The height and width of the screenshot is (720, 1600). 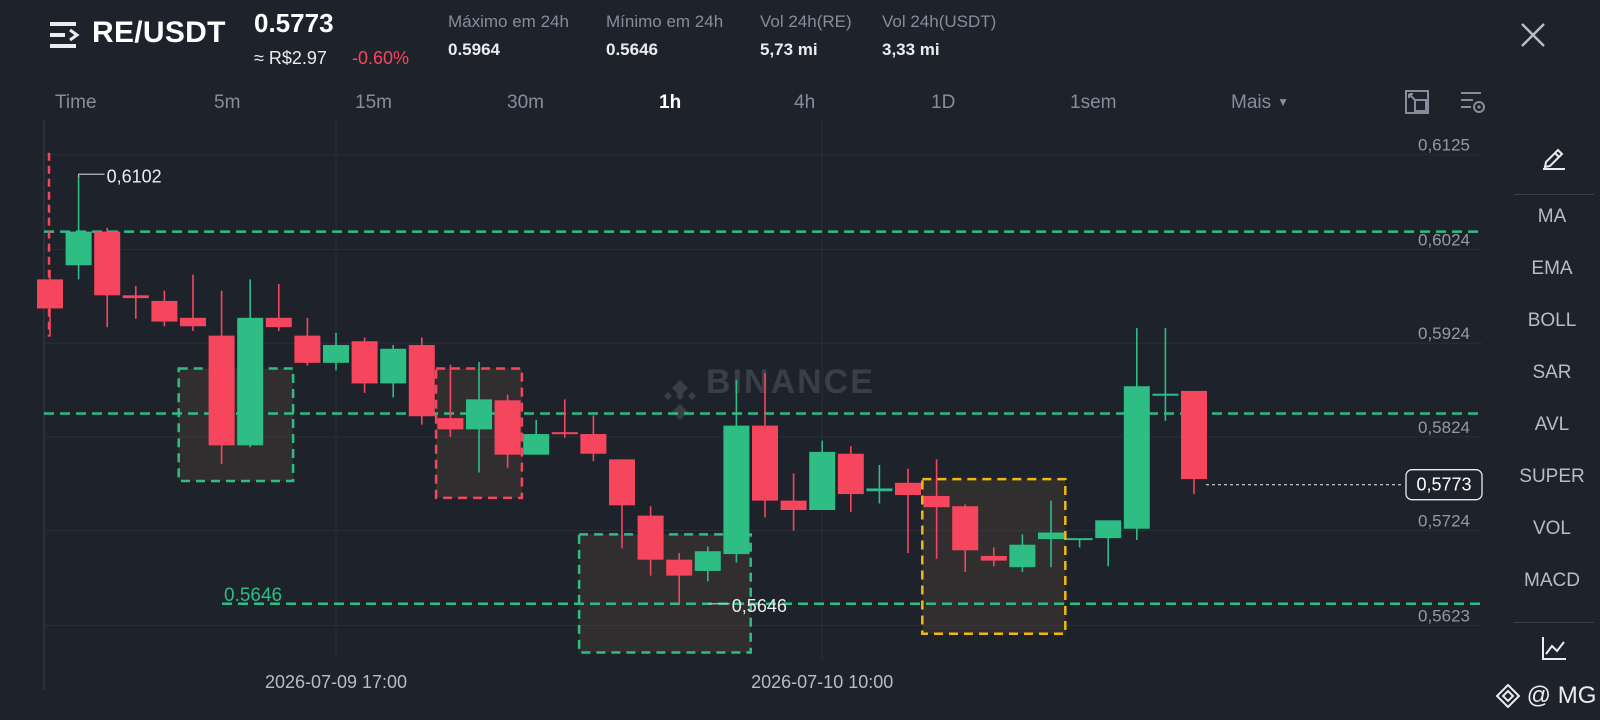 What do you see at coordinates (670, 103) in the screenshot?
I see `tab-1h: 1h` at bounding box center [670, 103].